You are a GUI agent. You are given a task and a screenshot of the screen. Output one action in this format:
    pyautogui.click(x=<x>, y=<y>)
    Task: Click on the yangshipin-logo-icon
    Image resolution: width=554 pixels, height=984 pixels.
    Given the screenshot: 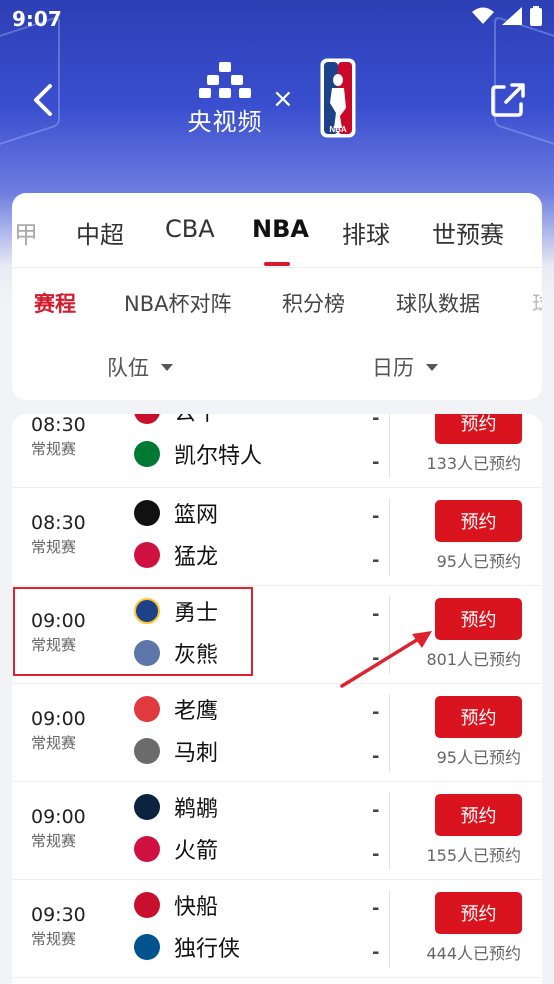 What is the action you would take?
    pyautogui.click(x=225, y=80)
    